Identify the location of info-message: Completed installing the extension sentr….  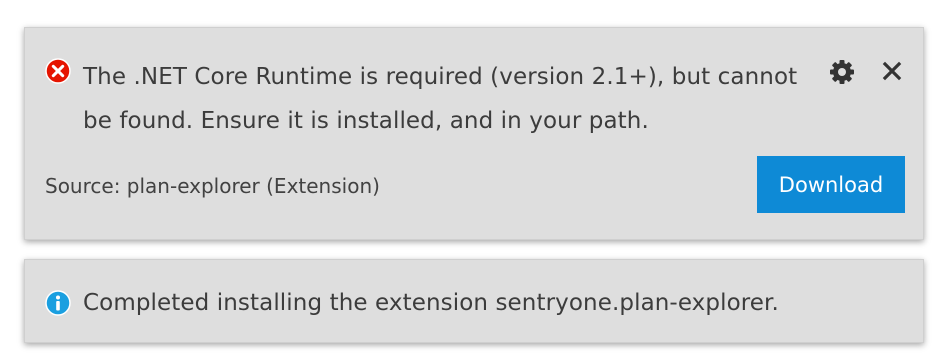
(431, 303).